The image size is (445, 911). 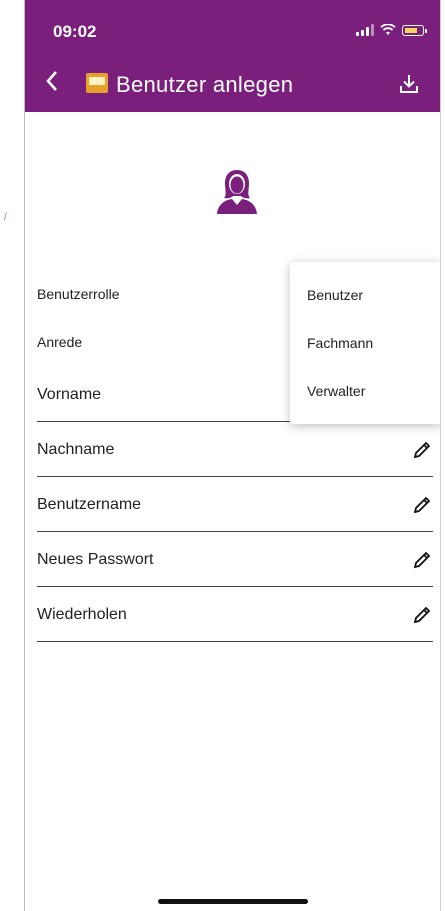 What do you see at coordinates (235, 586) in the screenshot?
I see `password-underline` at bounding box center [235, 586].